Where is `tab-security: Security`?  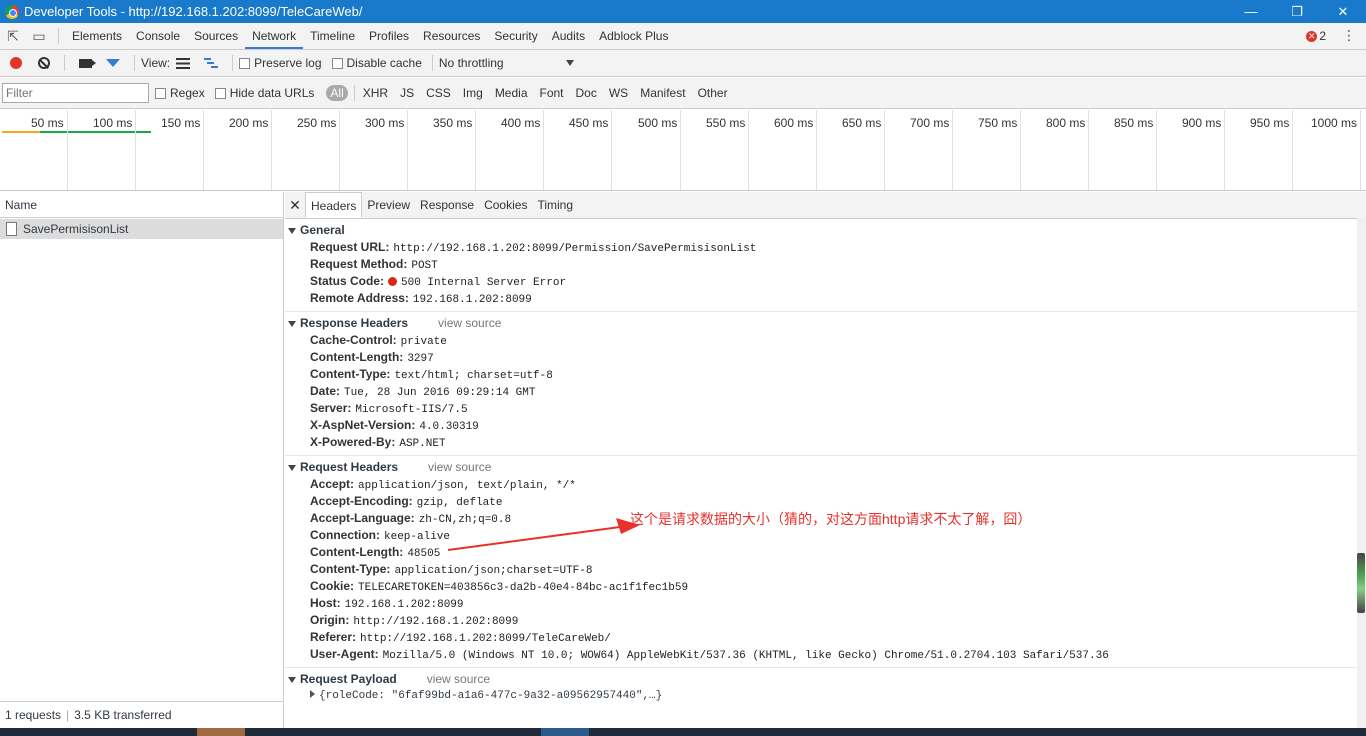 tab-security: Security is located at coordinates (515, 36).